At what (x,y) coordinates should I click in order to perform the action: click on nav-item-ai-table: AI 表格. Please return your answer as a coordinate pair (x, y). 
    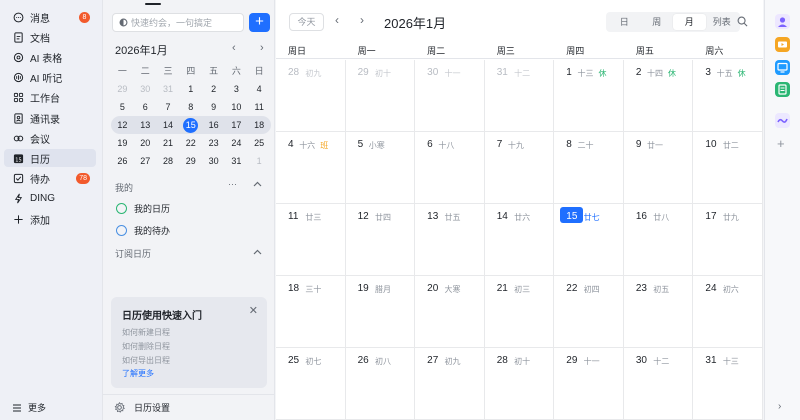
    Looking at the image, I should click on (50, 57).